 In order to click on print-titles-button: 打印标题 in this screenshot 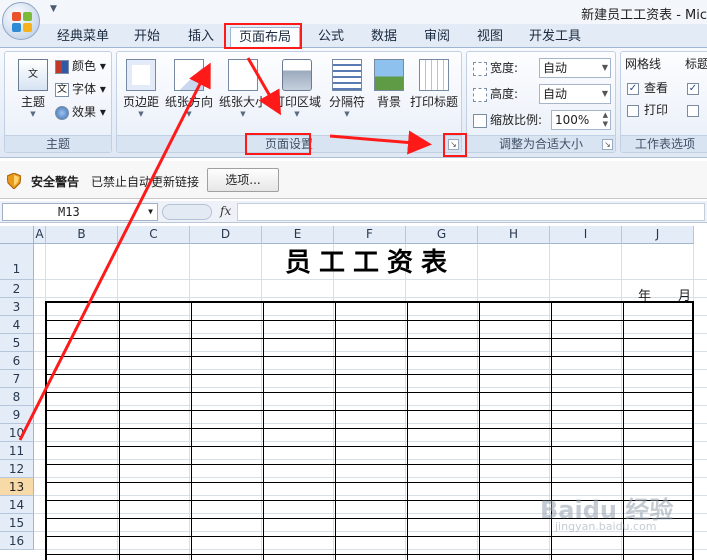, I will do `click(434, 88)`.